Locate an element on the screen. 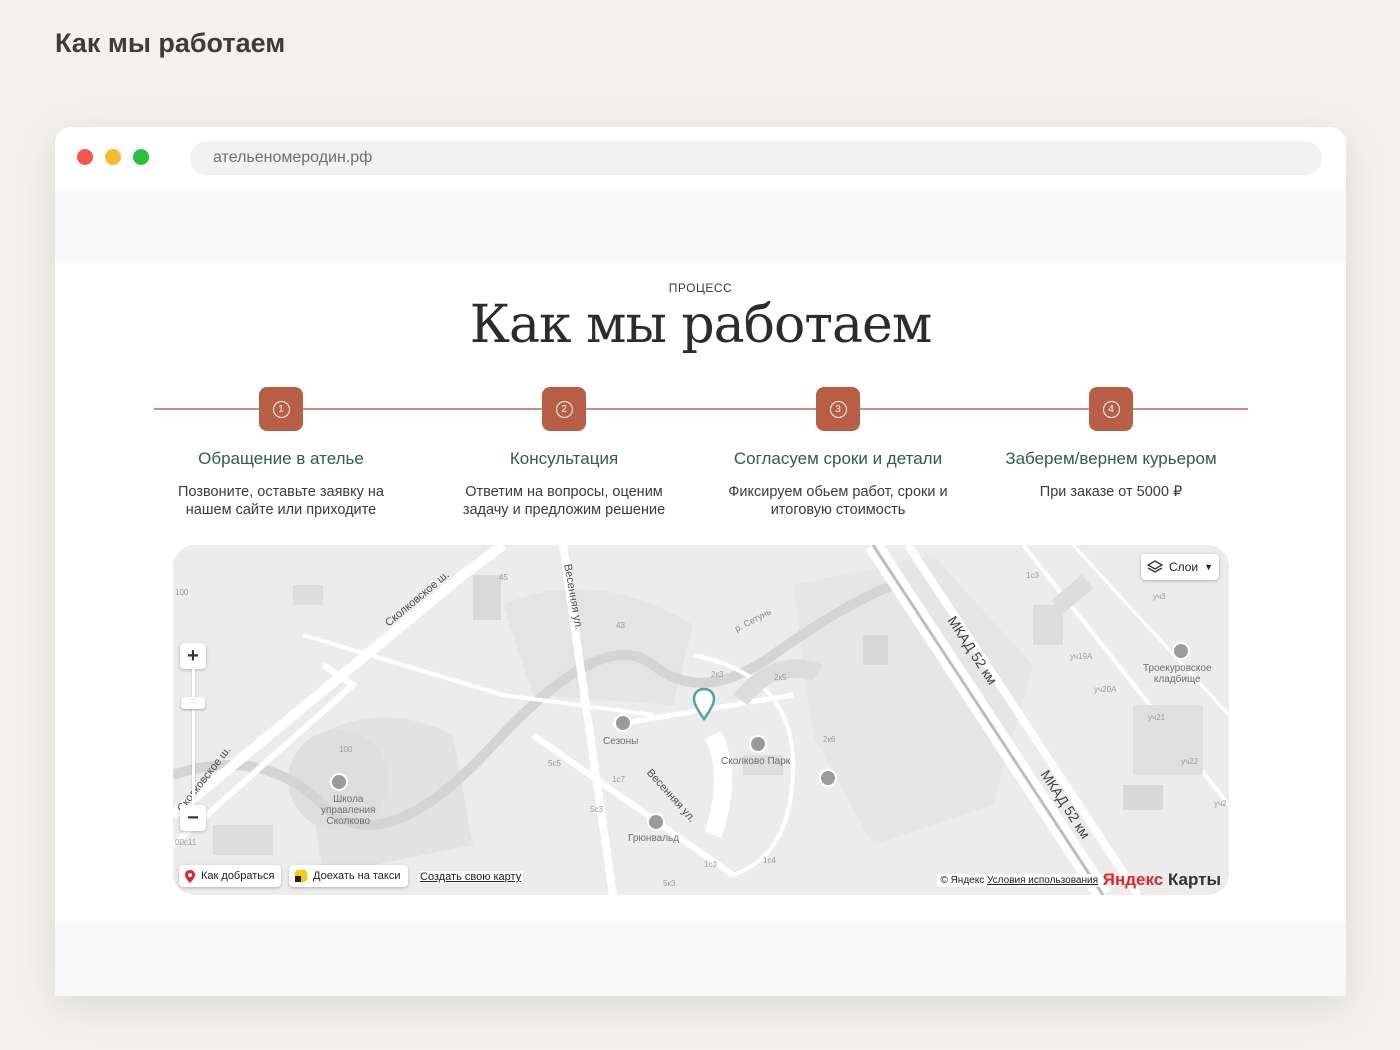 The image size is (1400, 1050). step-3-number: 3 is located at coordinates (838, 409).